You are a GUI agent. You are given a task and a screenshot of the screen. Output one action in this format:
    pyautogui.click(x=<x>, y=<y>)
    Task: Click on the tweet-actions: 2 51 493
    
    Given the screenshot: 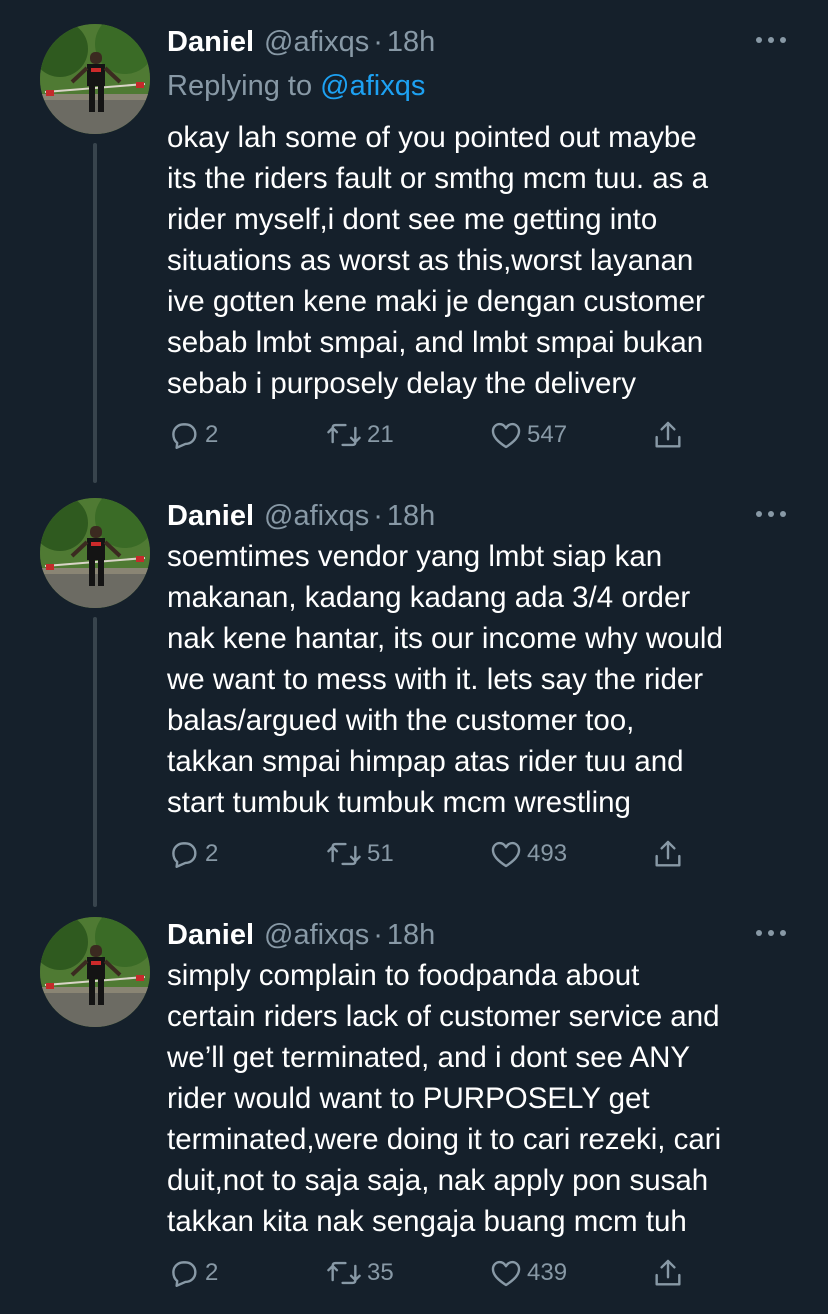 What is the action you would take?
    pyautogui.click(x=437, y=854)
    